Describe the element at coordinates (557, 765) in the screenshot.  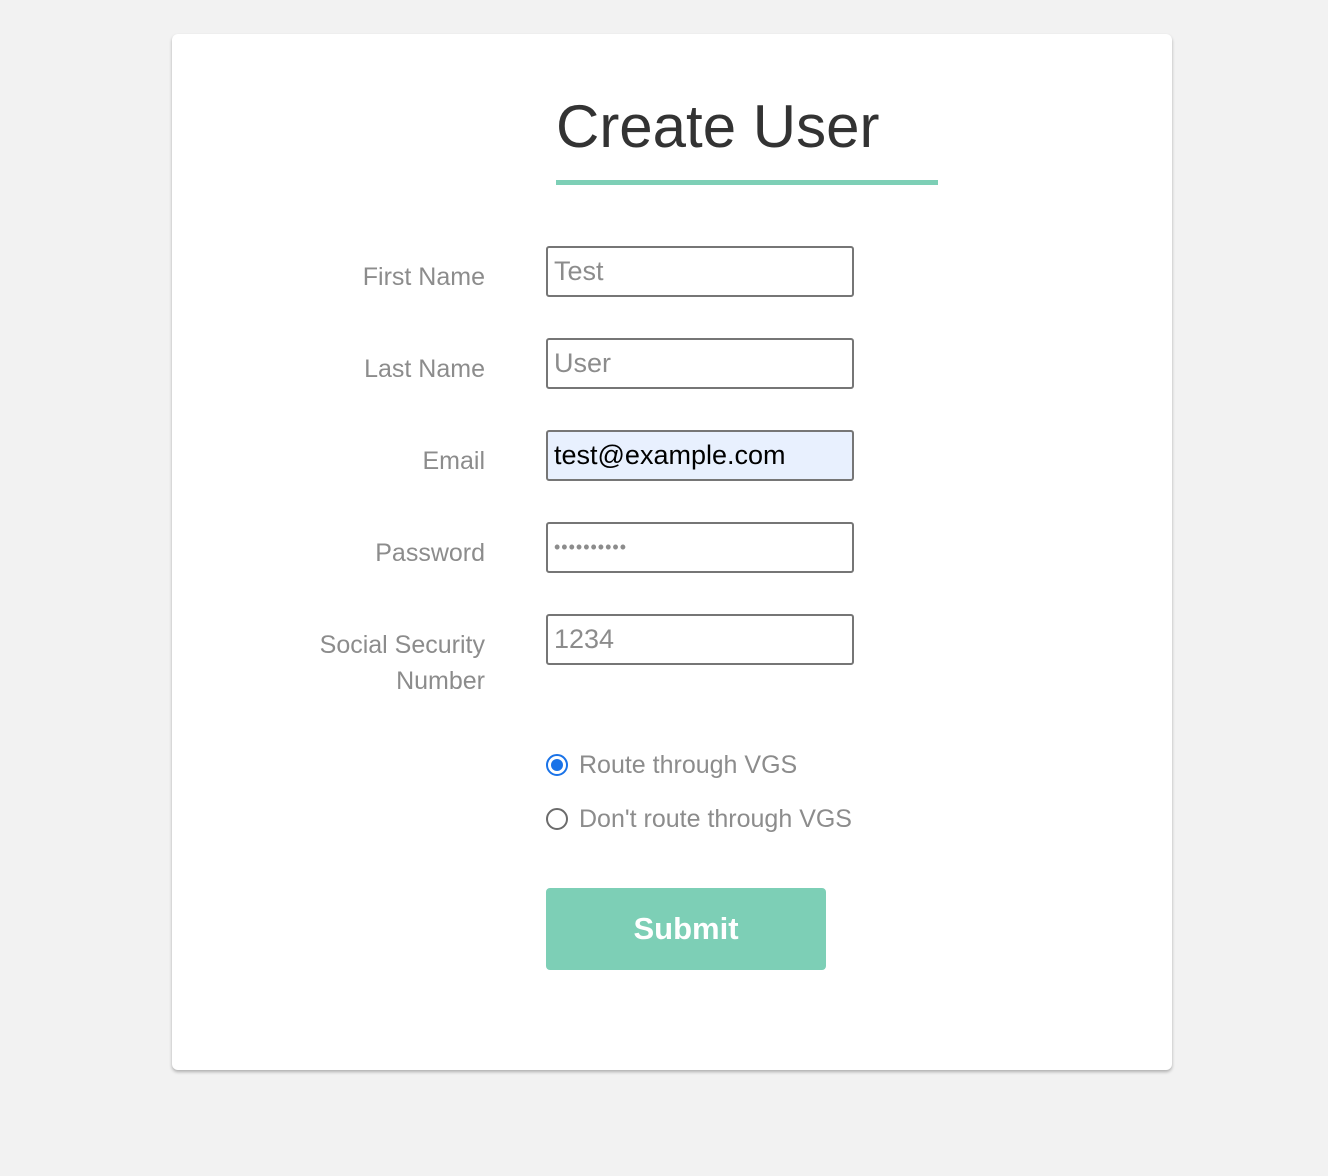
I see `route-radio` at that location.